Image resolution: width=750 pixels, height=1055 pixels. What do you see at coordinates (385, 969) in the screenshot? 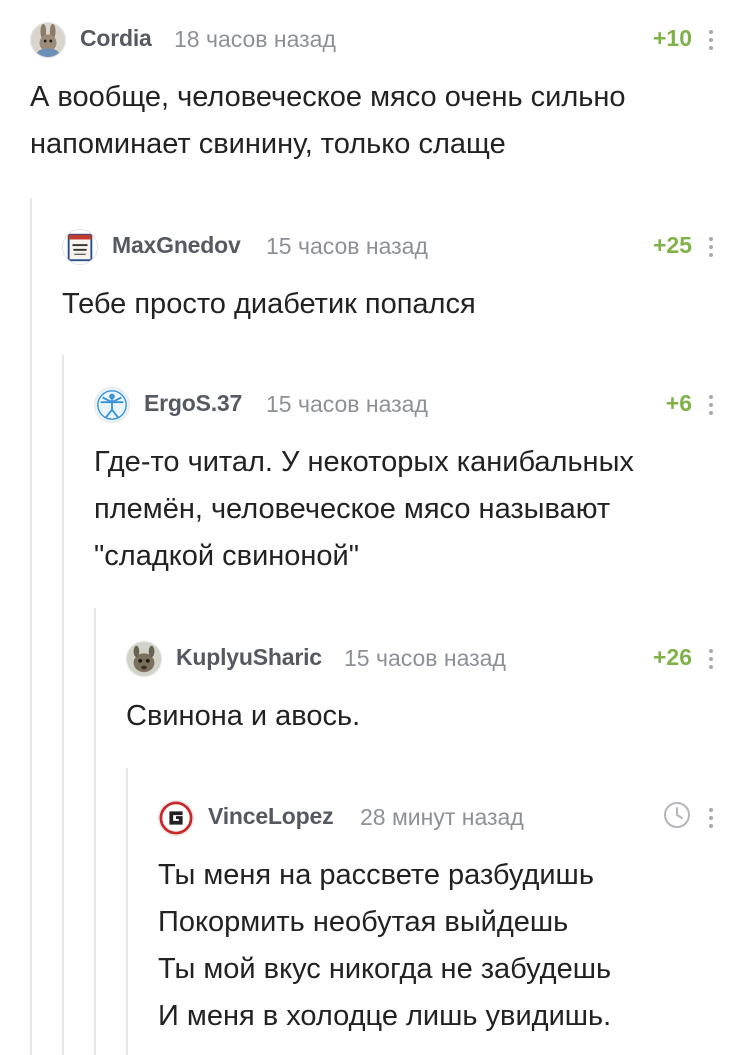
I see `comment-line: Ты мой вкус никогда не забудешь` at bounding box center [385, 969].